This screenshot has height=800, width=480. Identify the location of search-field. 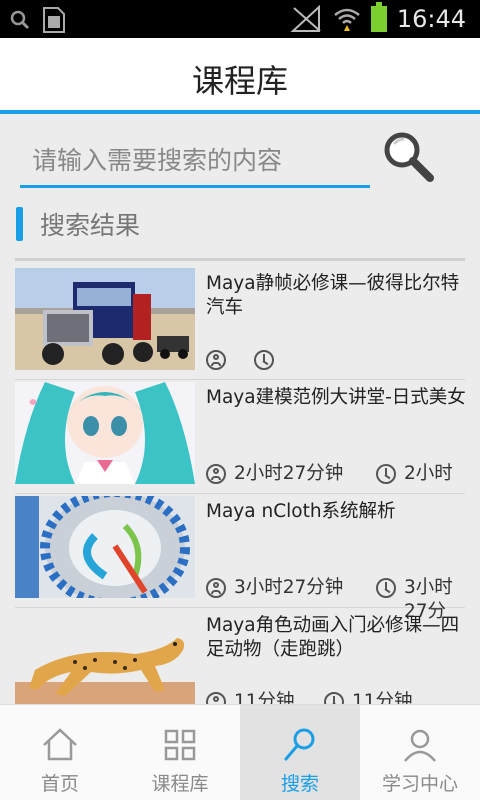
(195, 162).